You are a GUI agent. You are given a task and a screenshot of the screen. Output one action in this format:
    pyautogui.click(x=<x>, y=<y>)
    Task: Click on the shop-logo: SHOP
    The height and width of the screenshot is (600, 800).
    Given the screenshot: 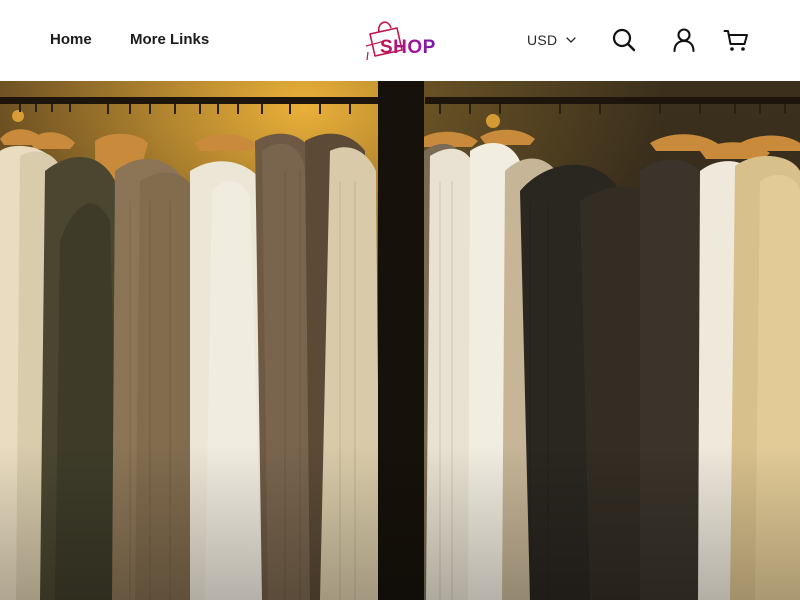 What is the action you would take?
    pyautogui.click(x=402, y=40)
    